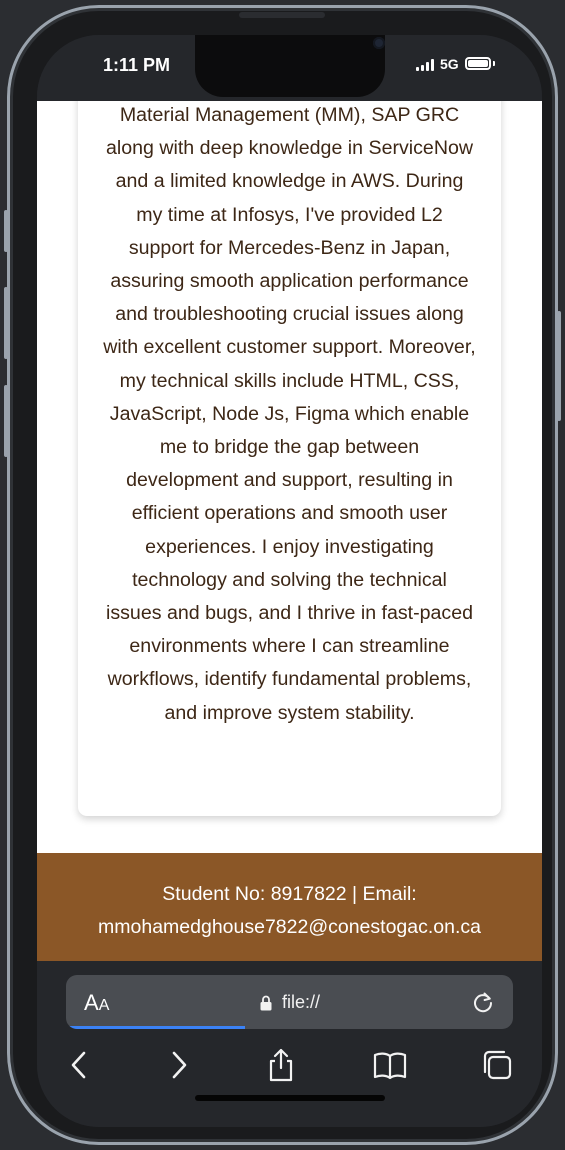 The height and width of the screenshot is (1150, 565). What do you see at coordinates (478, 63) in the screenshot?
I see `battery-icon` at bounding box center [478, 63].